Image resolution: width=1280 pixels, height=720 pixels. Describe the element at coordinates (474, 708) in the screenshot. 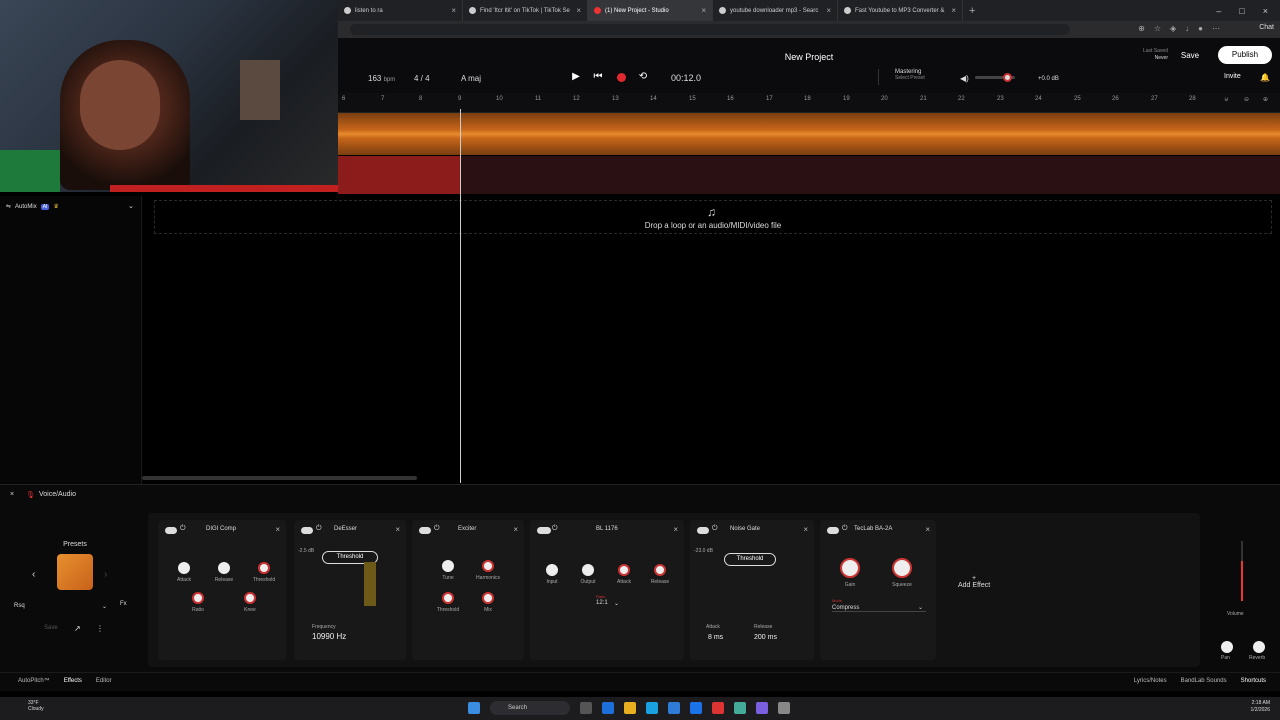

I see `start-icon` at that location.